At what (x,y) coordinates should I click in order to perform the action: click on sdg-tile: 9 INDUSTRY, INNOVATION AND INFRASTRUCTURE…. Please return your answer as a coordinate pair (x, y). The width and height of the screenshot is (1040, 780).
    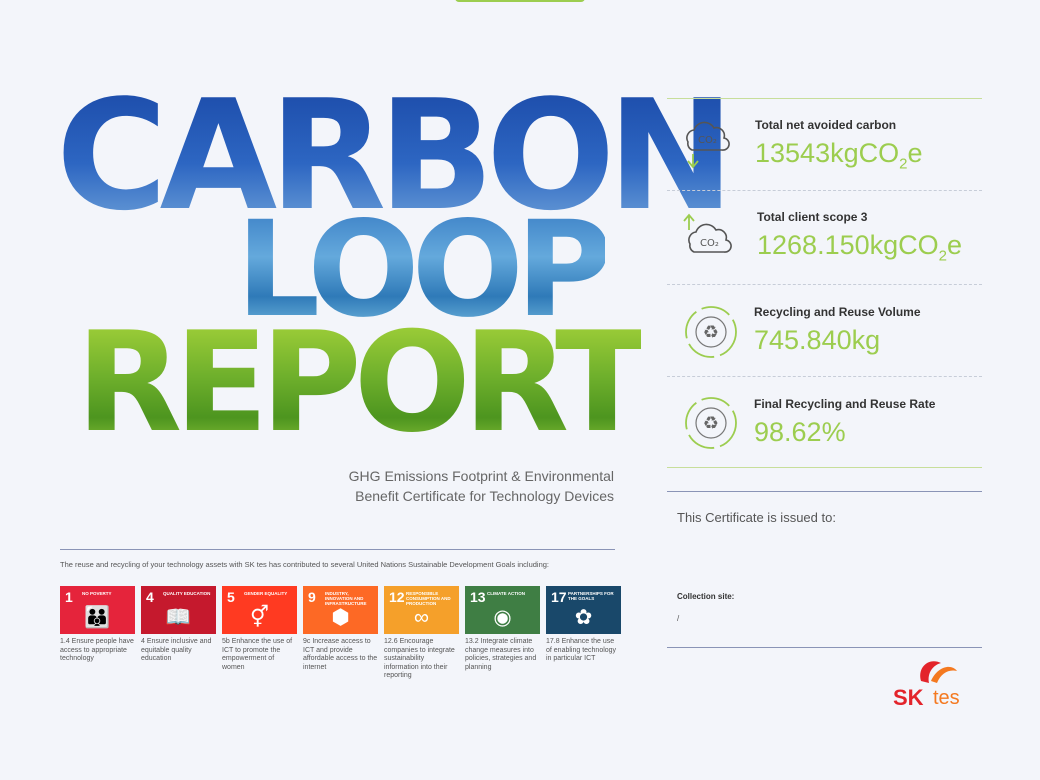
    Looking at the image, I should click on (340, 610).